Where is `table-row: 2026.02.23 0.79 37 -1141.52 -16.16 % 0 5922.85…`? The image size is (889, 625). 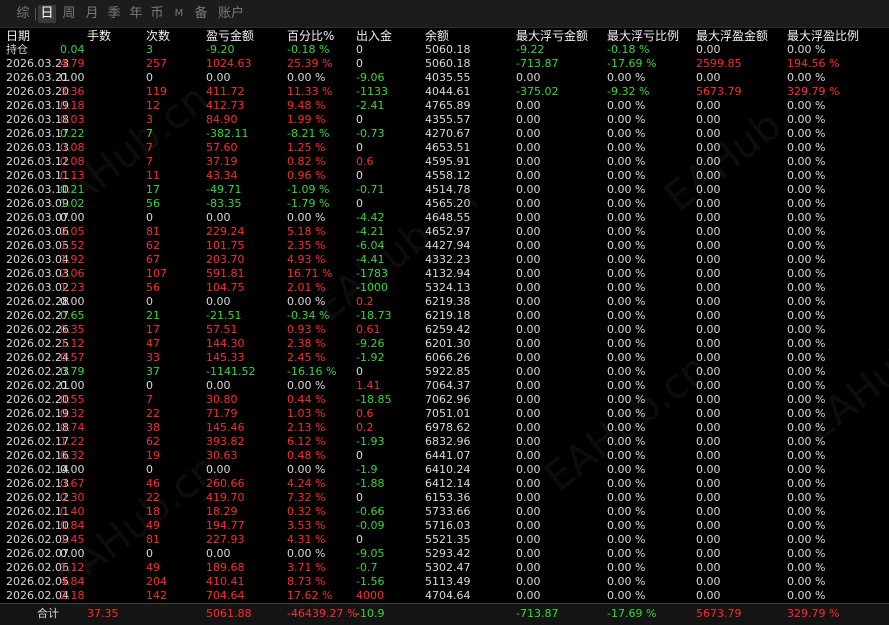 table-row: 2026.02.23 0.79 37 -1141.52 -16.16 % 0 5922.85… is located at coordinates (444, 372).